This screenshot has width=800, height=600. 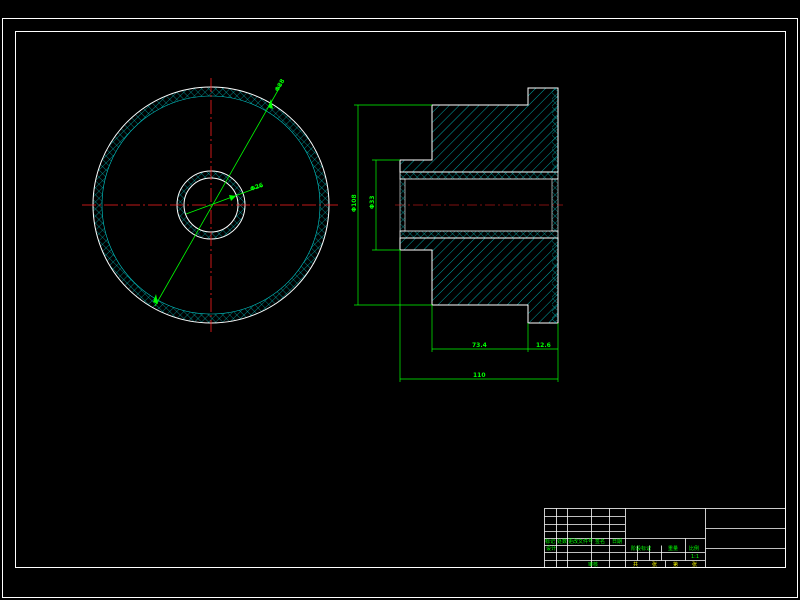 I want to click on sign-mark: 标记, so click(x=550, y=541).